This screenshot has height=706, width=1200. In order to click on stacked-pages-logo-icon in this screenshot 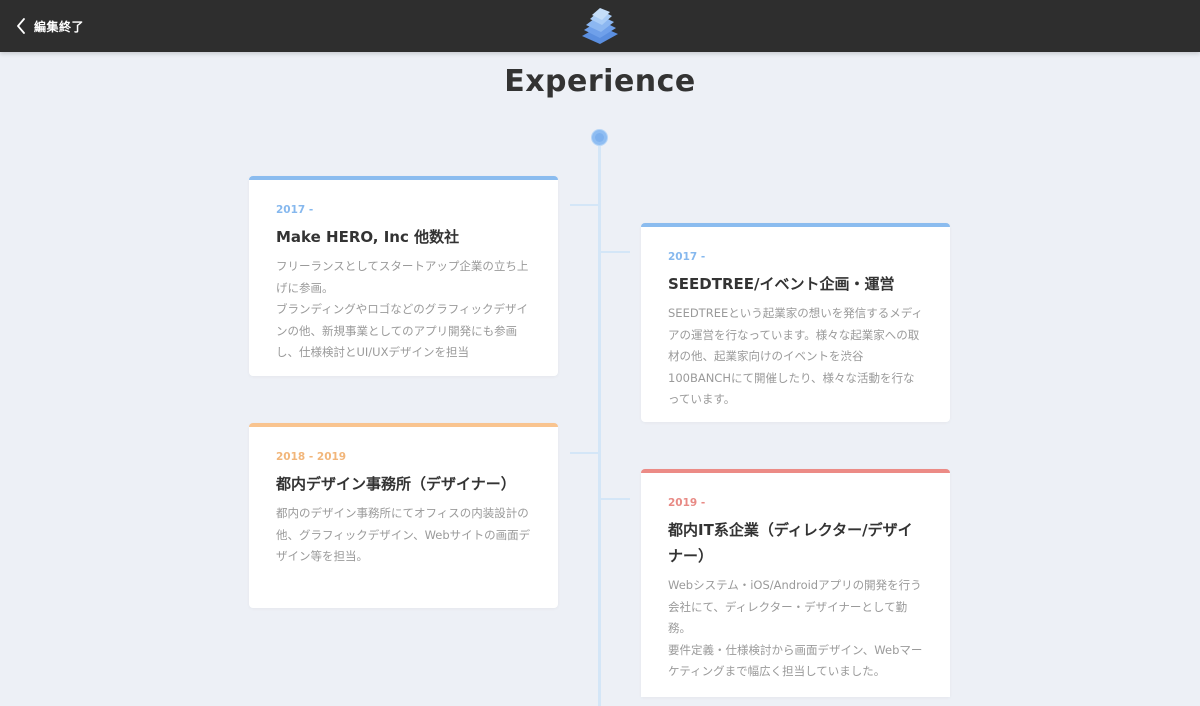, I will do `click(600, 26)`.